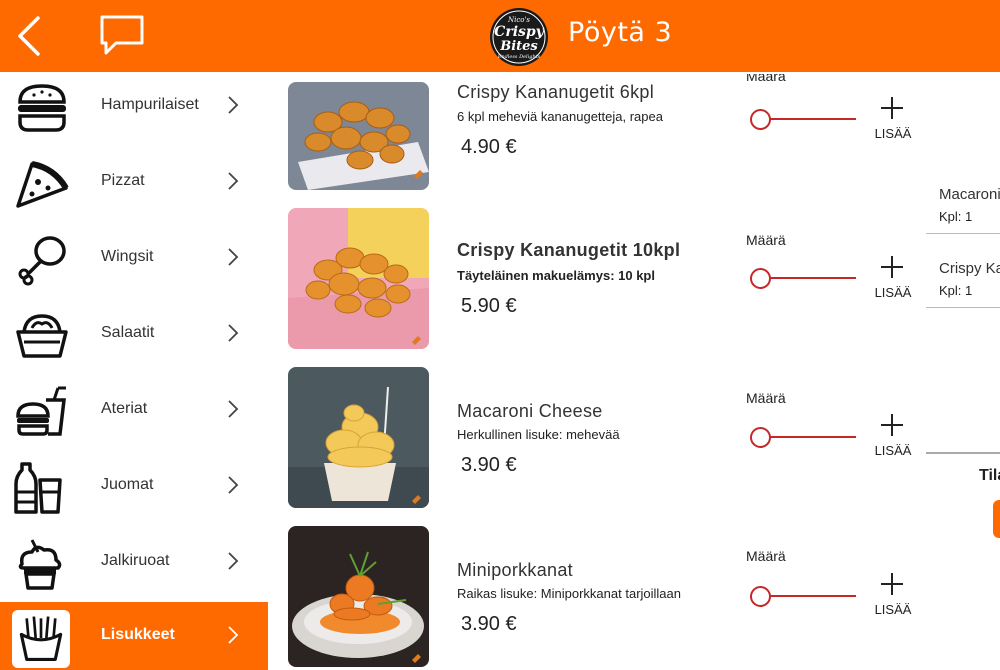 The image size is (1000, 670). What do you see at coordinates (127, 256) in the screenshot?
I see `sidebar-item-label: Wingsit` at bounding box center [127, 256].